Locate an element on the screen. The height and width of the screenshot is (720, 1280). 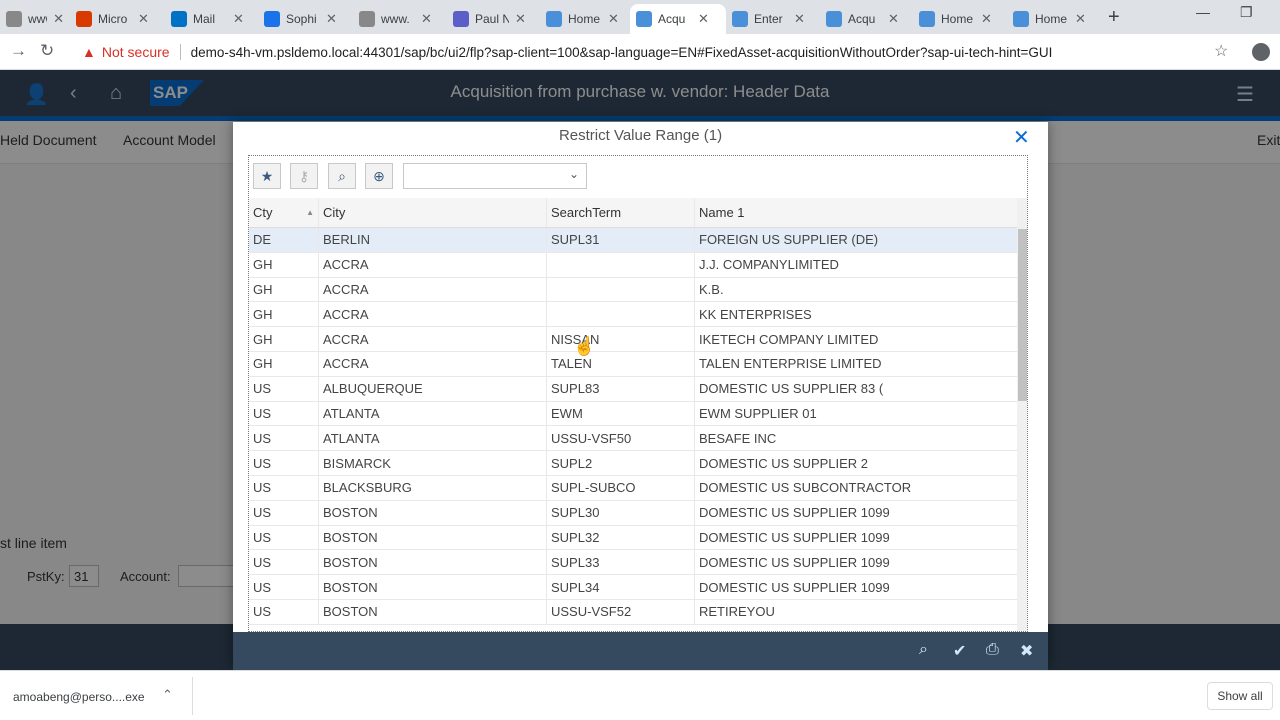
reload-icon: ↻ is located at coordinates (47, 51).